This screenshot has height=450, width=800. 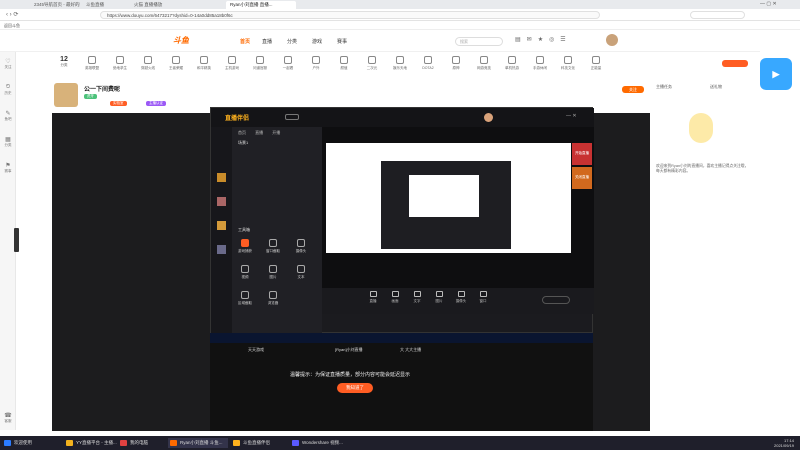 What do you see at coordinates (483, 297) in the screenshot?
I see `toolbar-window: 窗口` at bounding box center [483, 297].